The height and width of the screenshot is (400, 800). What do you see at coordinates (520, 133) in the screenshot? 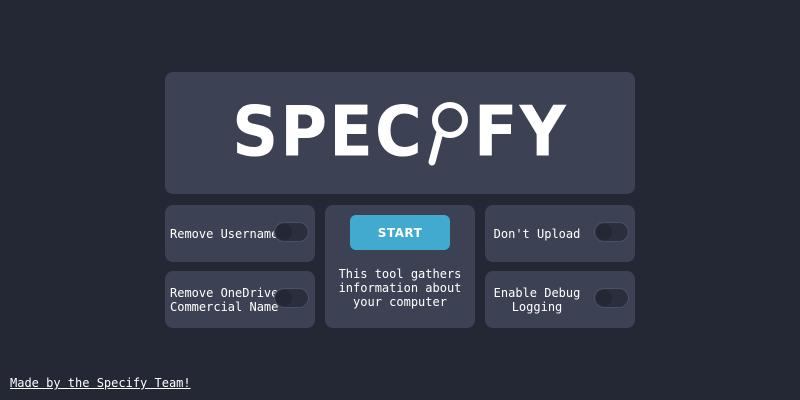
I see `logo-text-right: FY` at bounding box center [520, 133].